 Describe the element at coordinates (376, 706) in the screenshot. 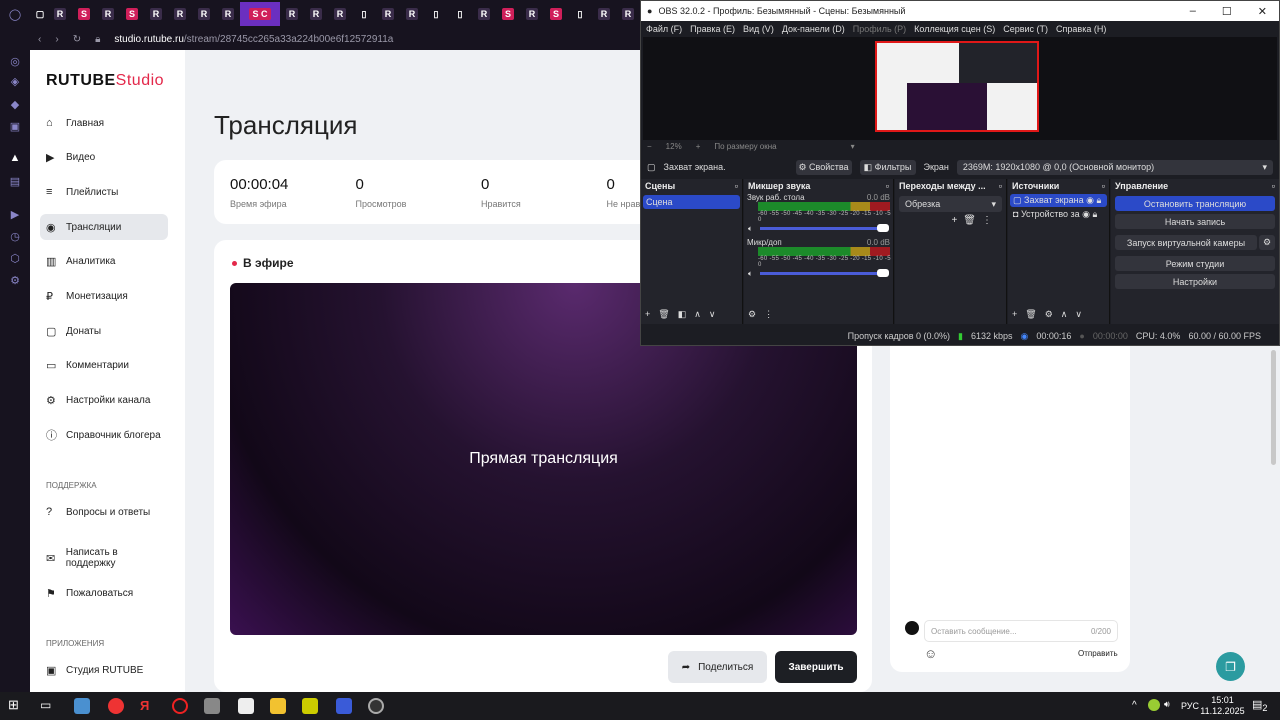

I see `obs-icon` at that location.